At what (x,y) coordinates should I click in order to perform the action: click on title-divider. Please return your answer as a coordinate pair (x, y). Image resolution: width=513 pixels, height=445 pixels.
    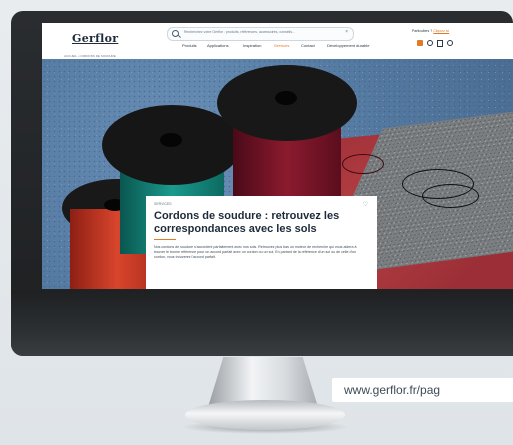
    Looking at the image, I should click on (165, 239).